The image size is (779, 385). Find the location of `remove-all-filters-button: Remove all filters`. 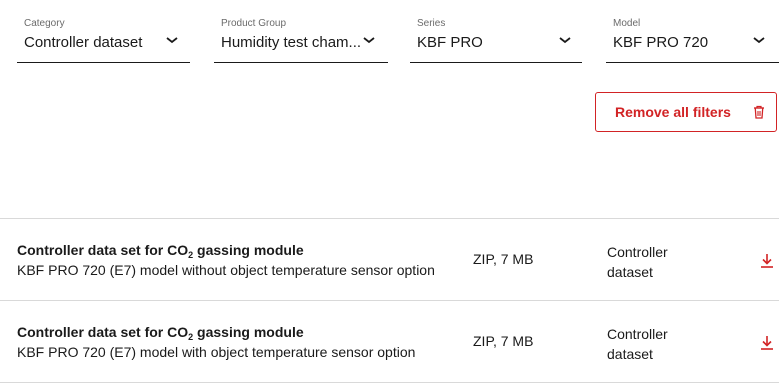

remove-all-filters-button: Remove all filters is located at coordinates (686, 112).